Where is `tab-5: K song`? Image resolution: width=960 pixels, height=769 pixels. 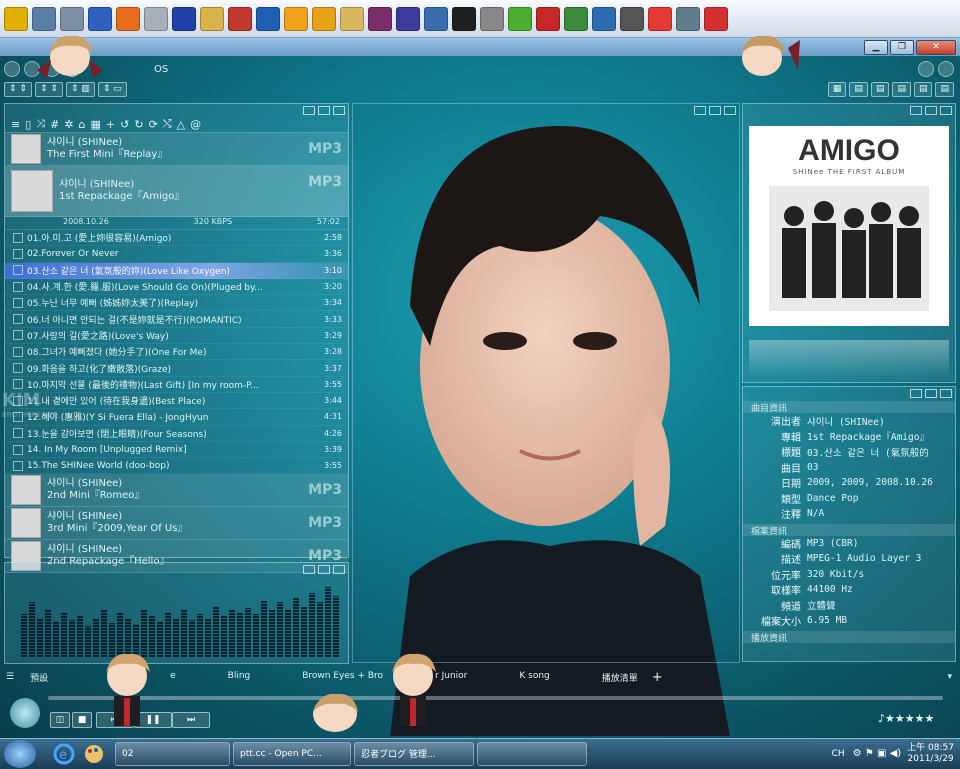
tab-5: K song is located at coordinates (534, 677).